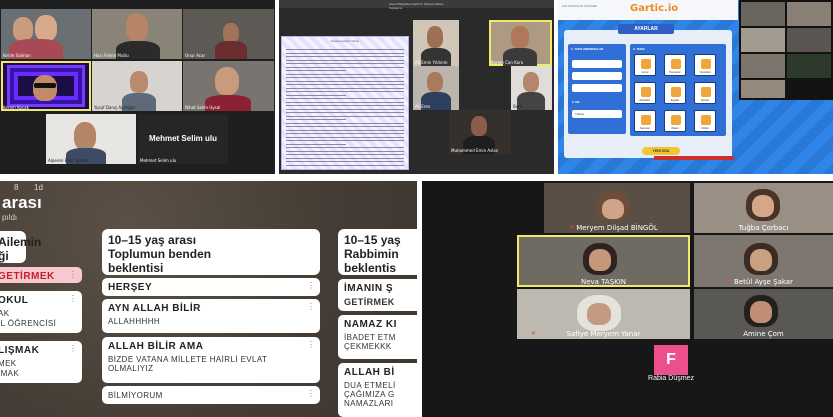 The height and width of the screenshot is (417, 833). I want to click on theme-card-countries: Ülkeler, so click(675, 121).